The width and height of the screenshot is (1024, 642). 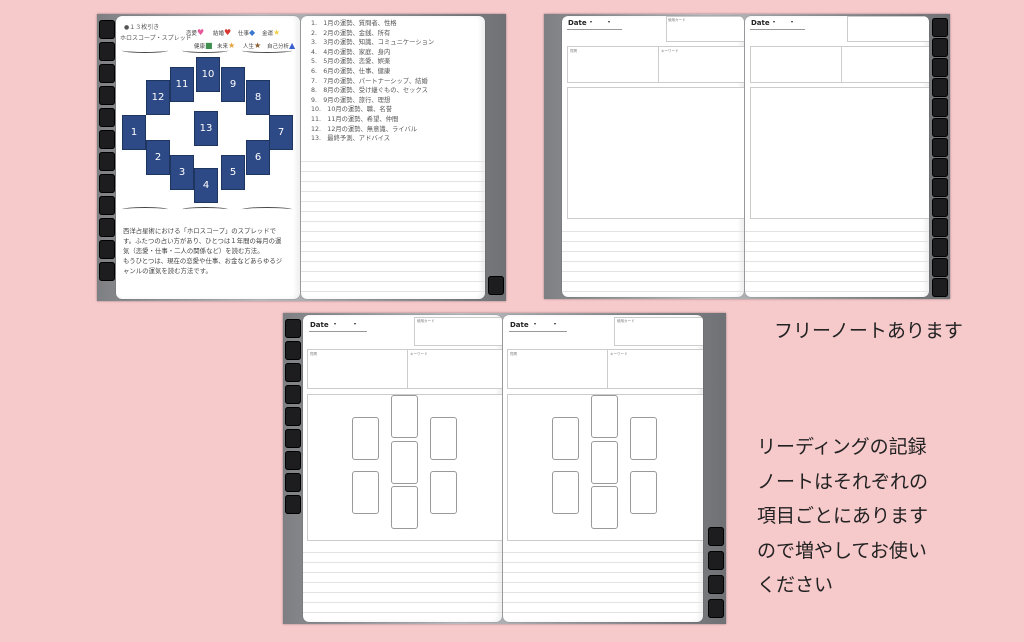 I want to click on spread-card-count: ●１３枚引き, so click(x=142, y=27).